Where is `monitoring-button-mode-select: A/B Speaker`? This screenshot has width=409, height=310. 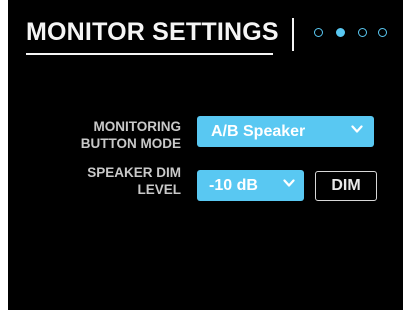 monitoring-button-mode-select: A/B Speaker is located at coordinates (285, 131).